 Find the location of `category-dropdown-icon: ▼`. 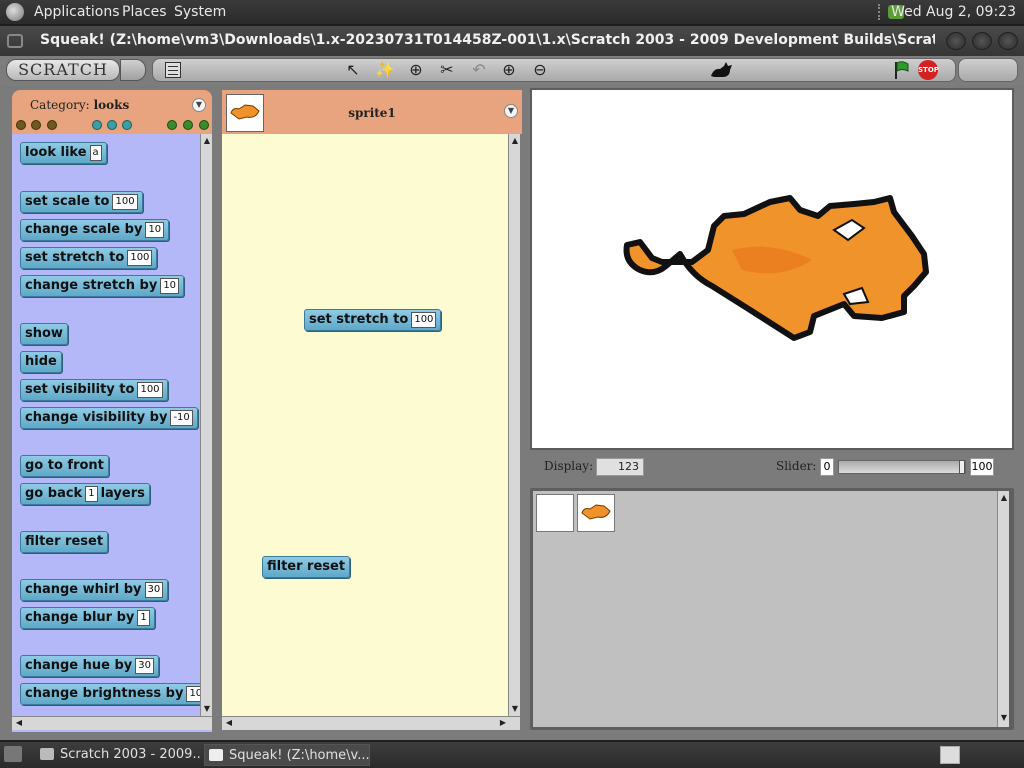

category-dropdown-icon: ▼ is located at coordinates (199, 105).